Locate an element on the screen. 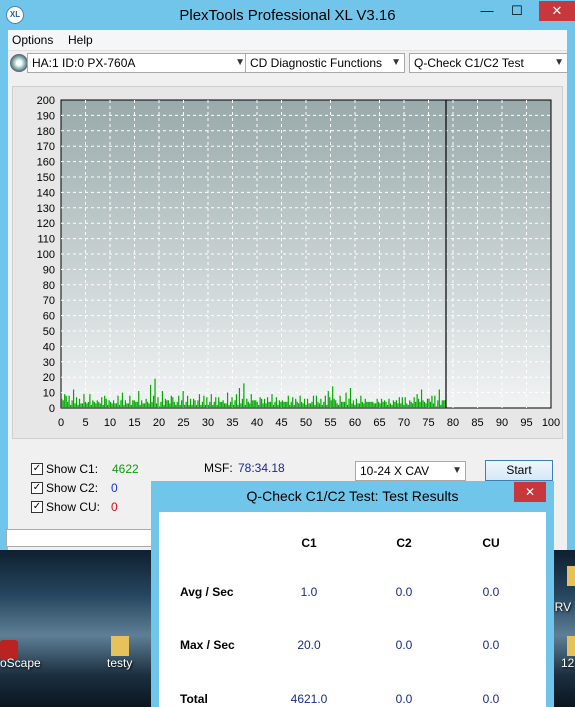  menu-options: Options is located at coordinates (32, 40).